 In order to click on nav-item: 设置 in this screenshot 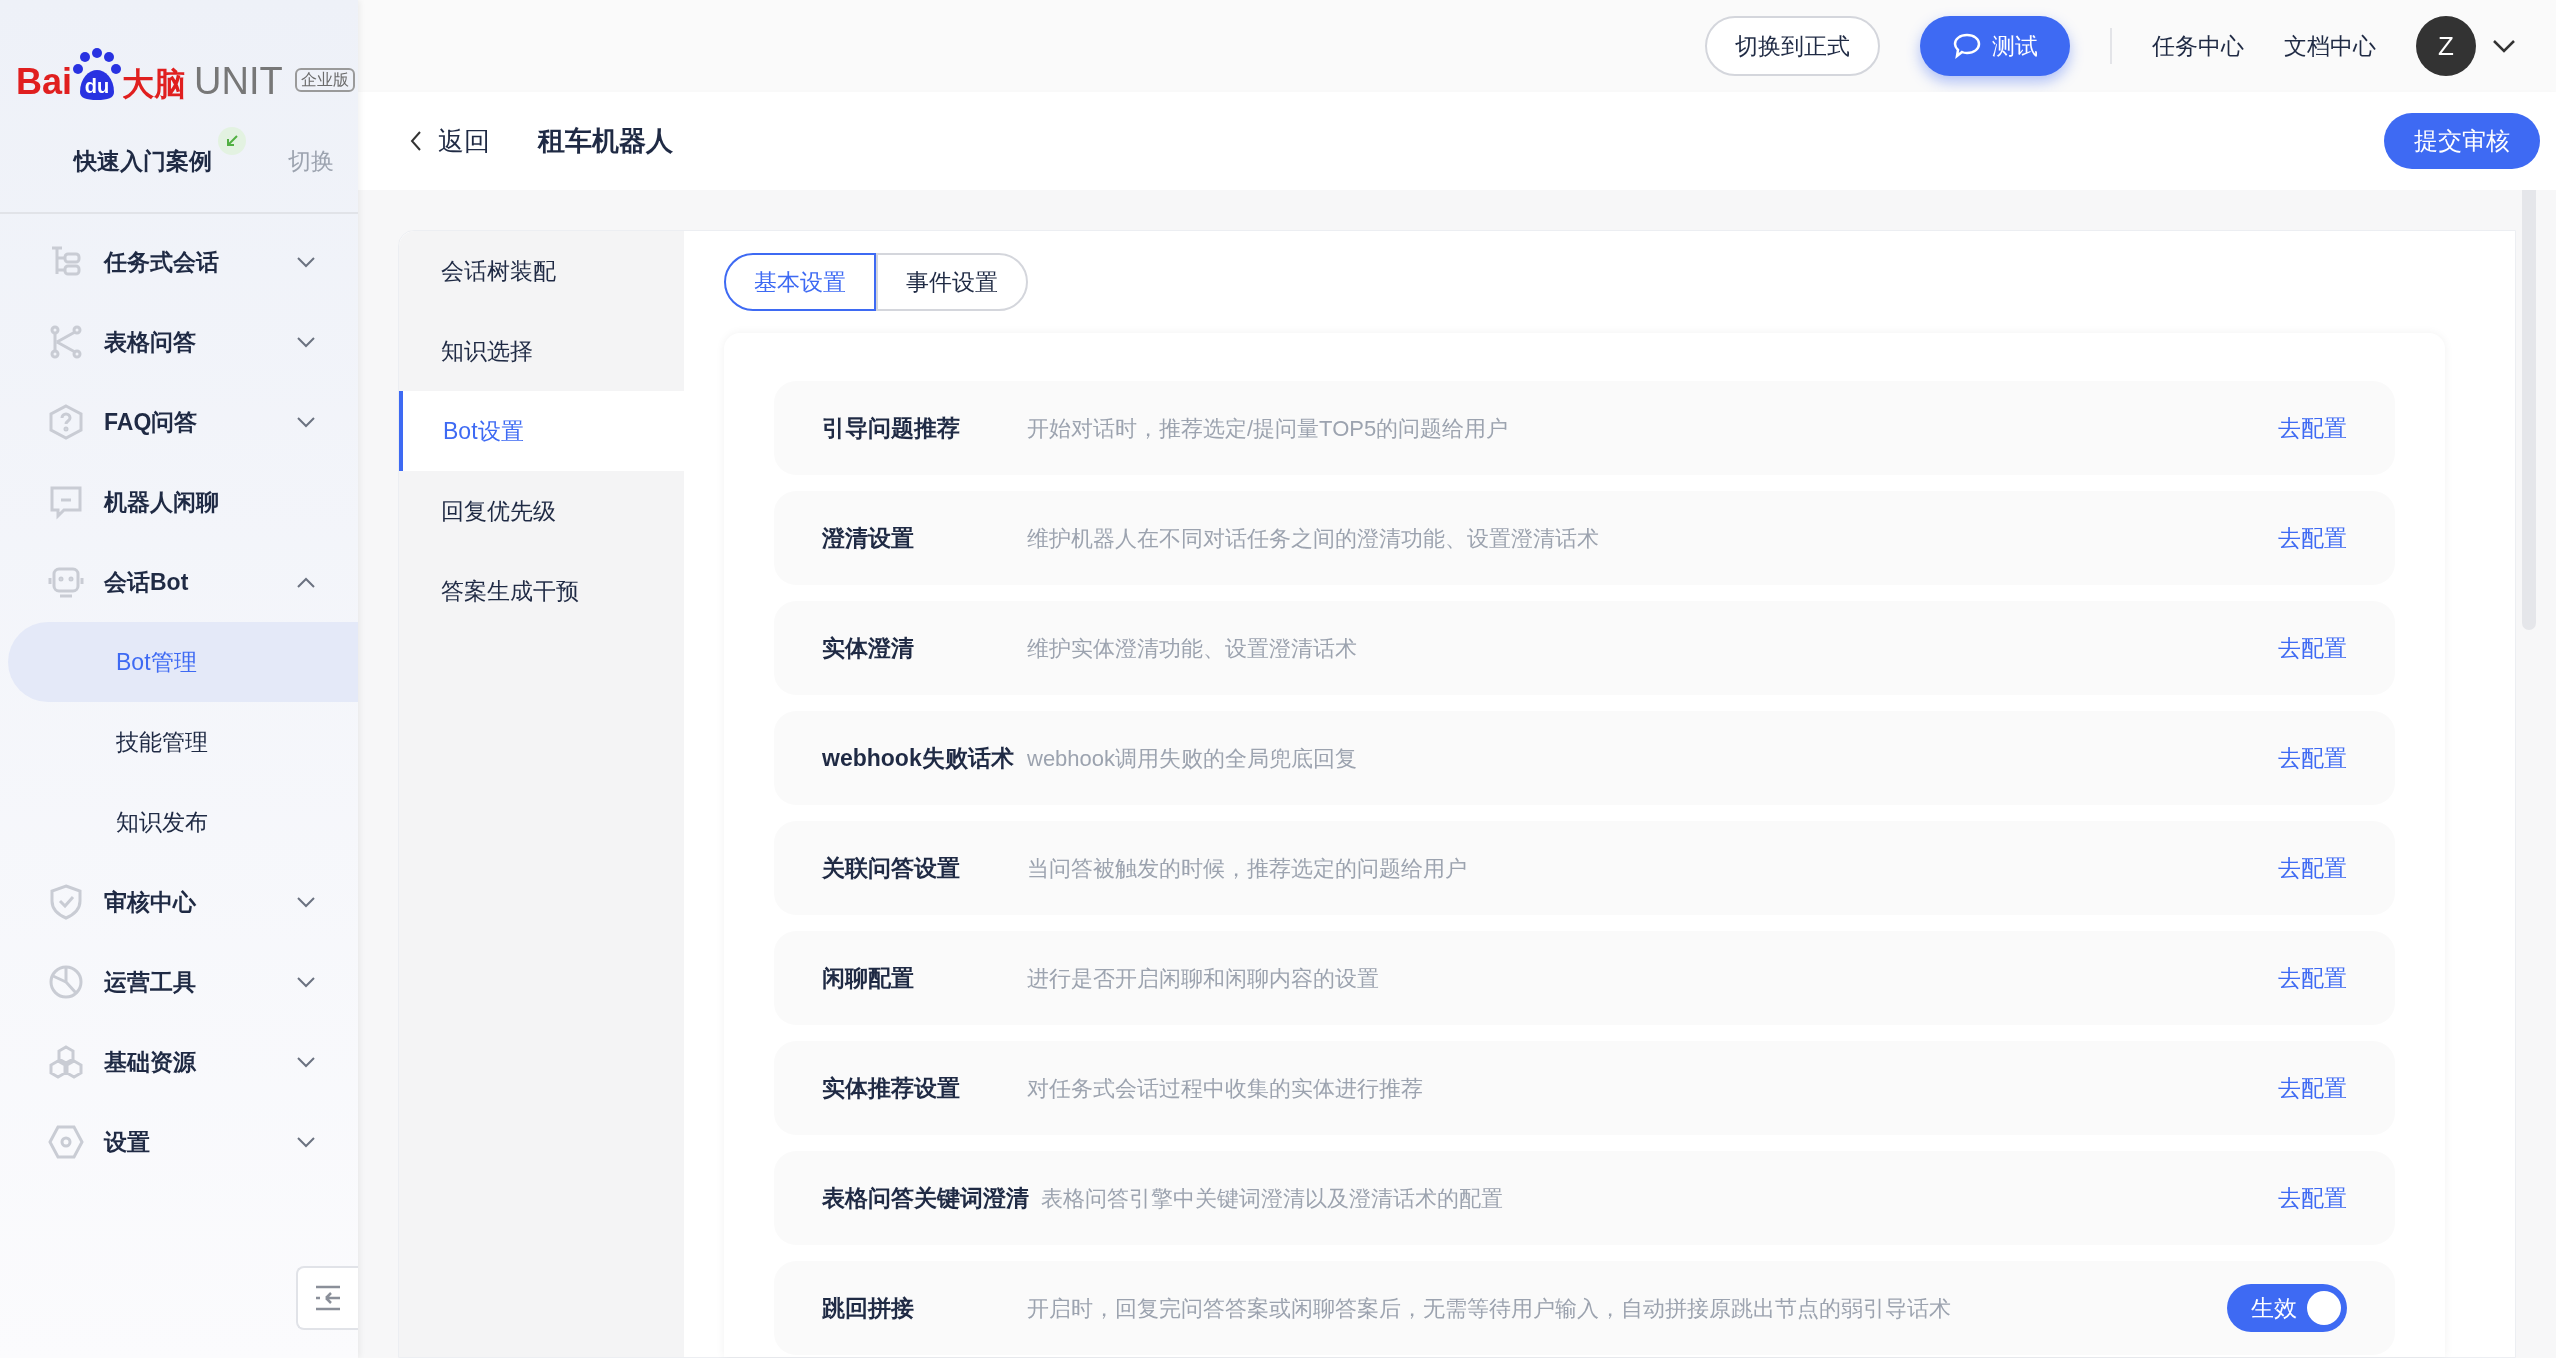, I will do `click(179, 1142)`.